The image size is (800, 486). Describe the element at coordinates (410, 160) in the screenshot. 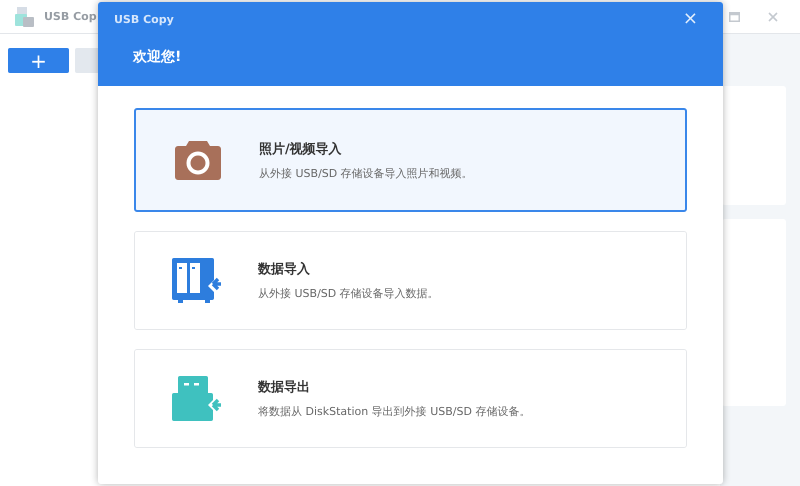

I see `option-card: 照片/视频导入 从外接 USB/SD 存储设备导入照片和视频。` at that location.